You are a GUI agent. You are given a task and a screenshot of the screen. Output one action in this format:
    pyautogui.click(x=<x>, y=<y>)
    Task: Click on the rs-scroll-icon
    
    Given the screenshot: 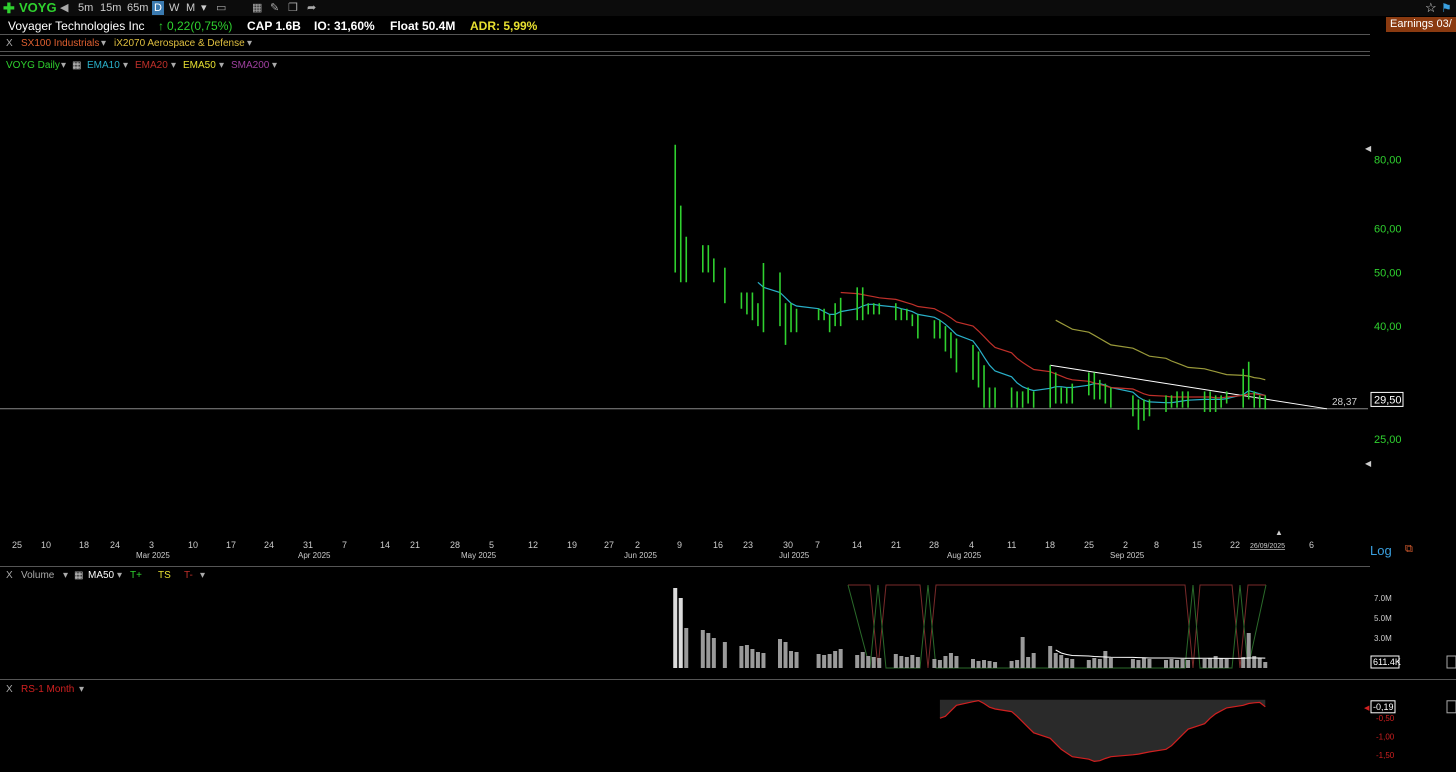 What is the action you would take?
    pyautogui.click(x=1451, y=707)
    